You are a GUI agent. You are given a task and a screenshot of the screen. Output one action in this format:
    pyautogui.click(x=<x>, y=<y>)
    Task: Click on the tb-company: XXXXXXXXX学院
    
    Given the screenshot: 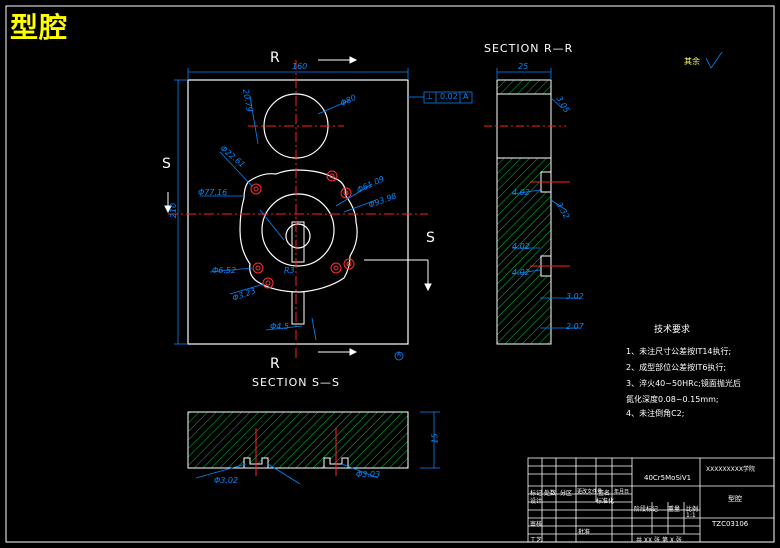 What is the action you would take?
    pyautogui.click(x=730, y=469)
    